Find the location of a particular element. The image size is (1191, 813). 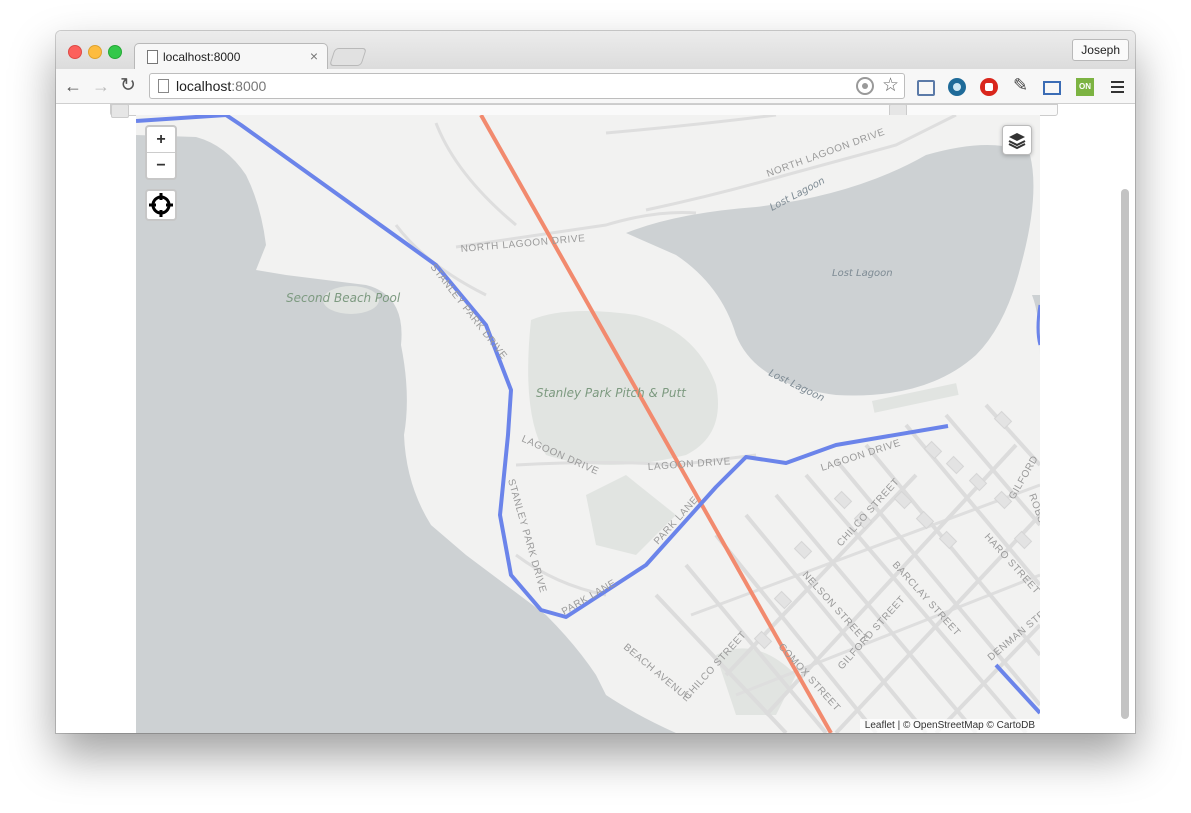

tab-close-icon: × is located at coordinates (314, 56).